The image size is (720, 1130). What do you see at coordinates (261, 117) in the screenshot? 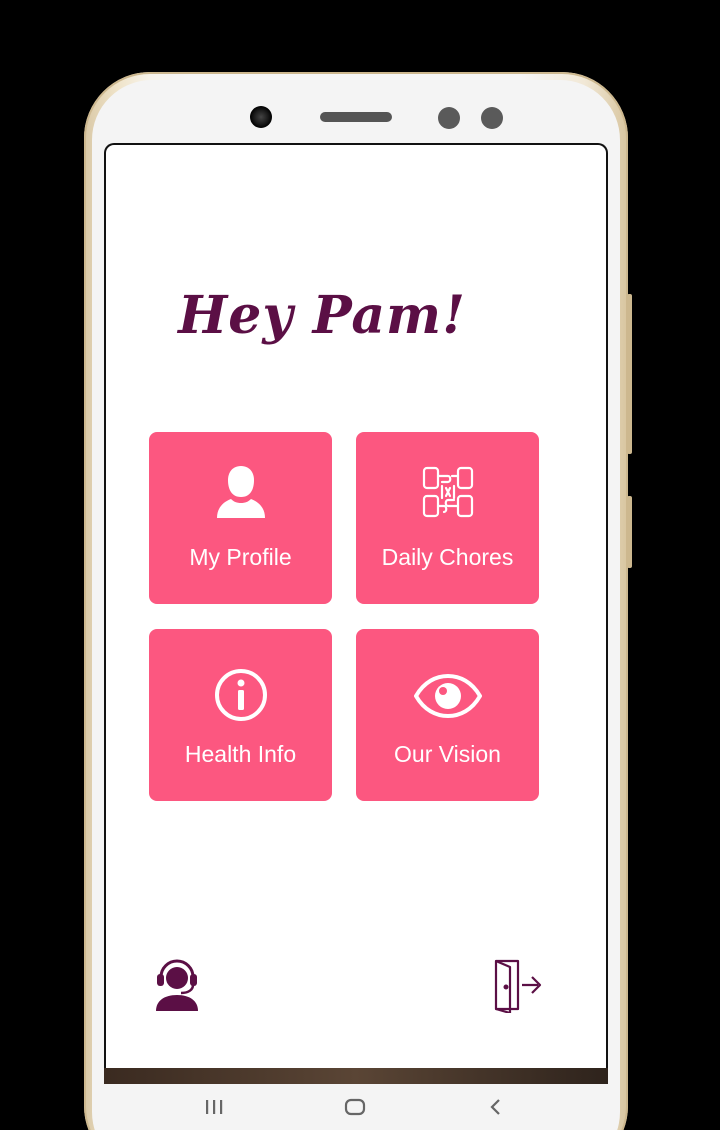
I see `front-camera` at bounding box center [261, 117].